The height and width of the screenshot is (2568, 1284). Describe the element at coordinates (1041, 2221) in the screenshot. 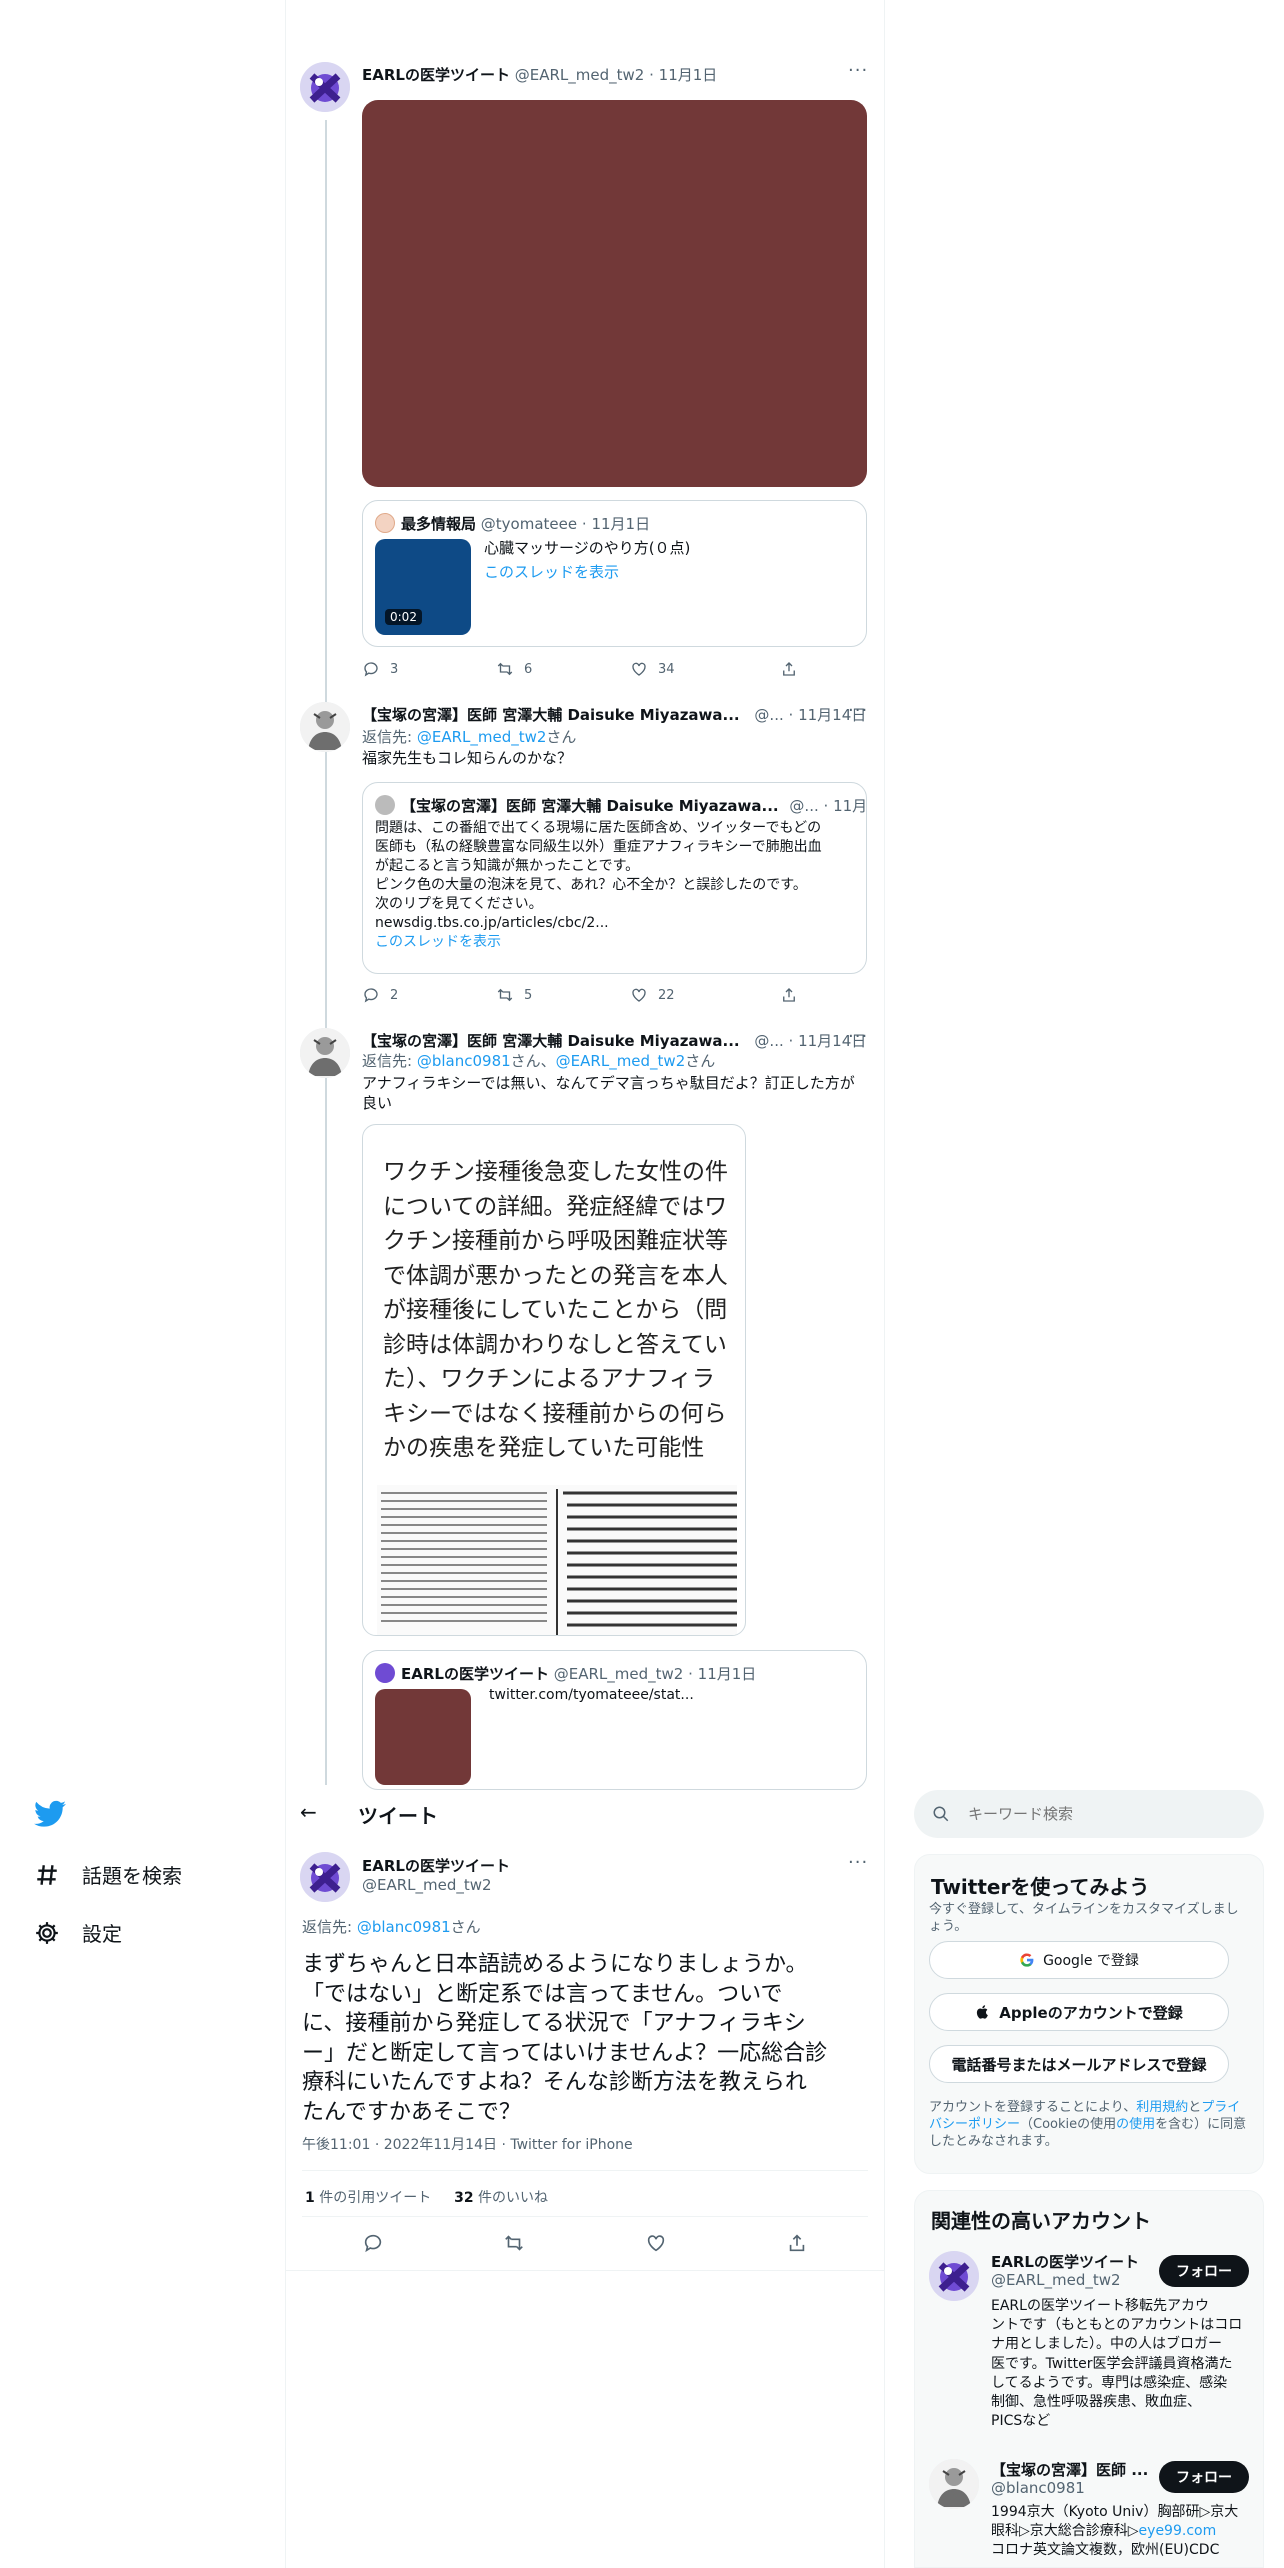

I see `related-title: 関連性の高いアカウント` at that location.